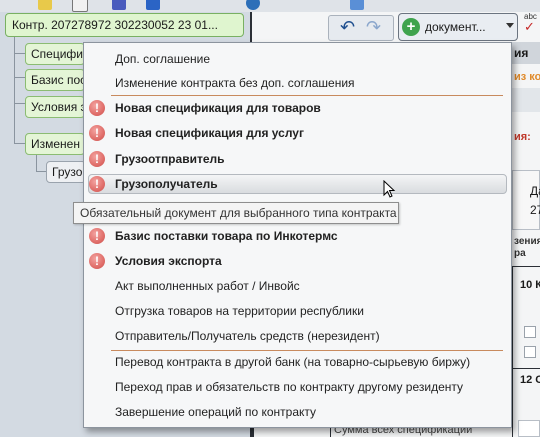 This screenshot has height=437, width=540. Describe the element at coordinates (527, 241) in the screenshot. I see `section-fragment: зения` at that location.